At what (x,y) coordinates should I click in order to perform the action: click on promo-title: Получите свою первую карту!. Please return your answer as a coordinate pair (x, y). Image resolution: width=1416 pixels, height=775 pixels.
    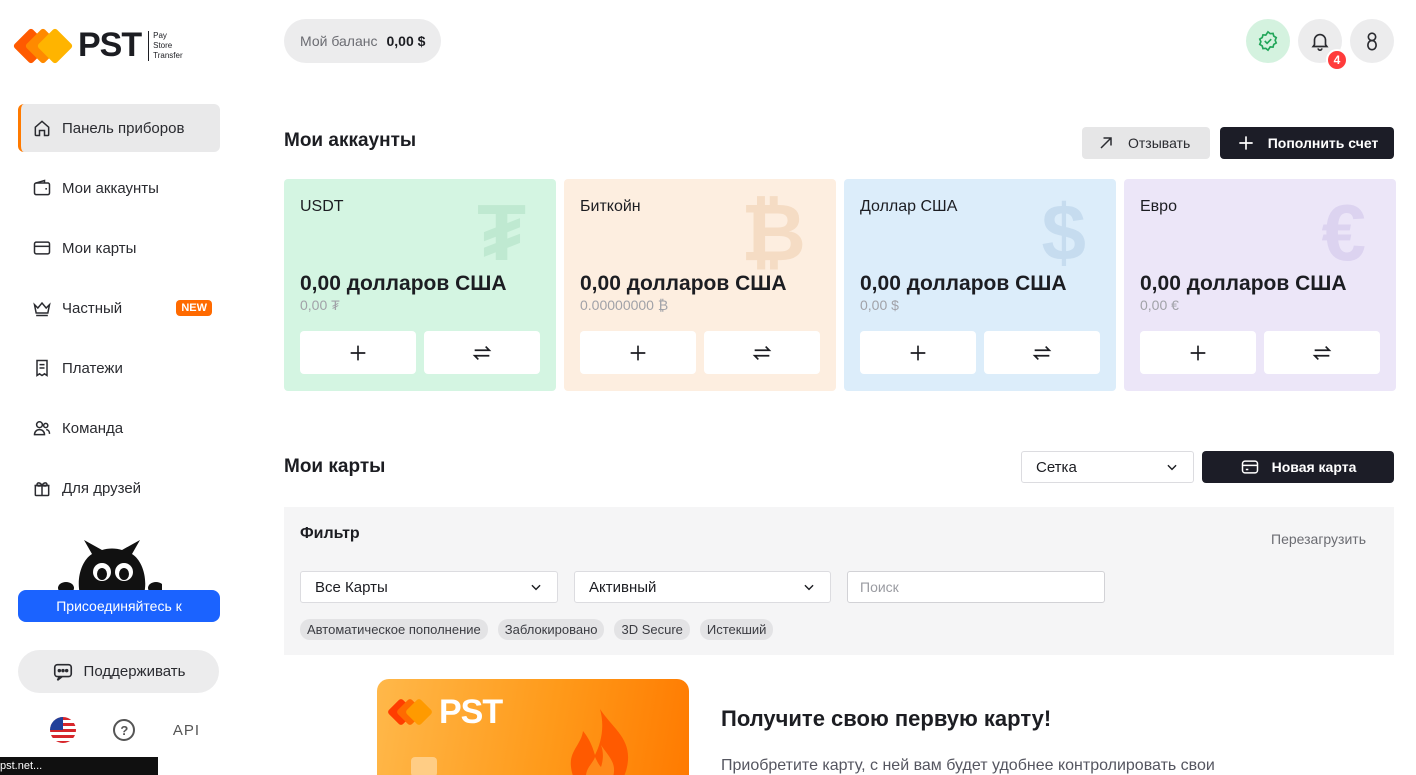
    Looking at the image, I should click on (886, 718).